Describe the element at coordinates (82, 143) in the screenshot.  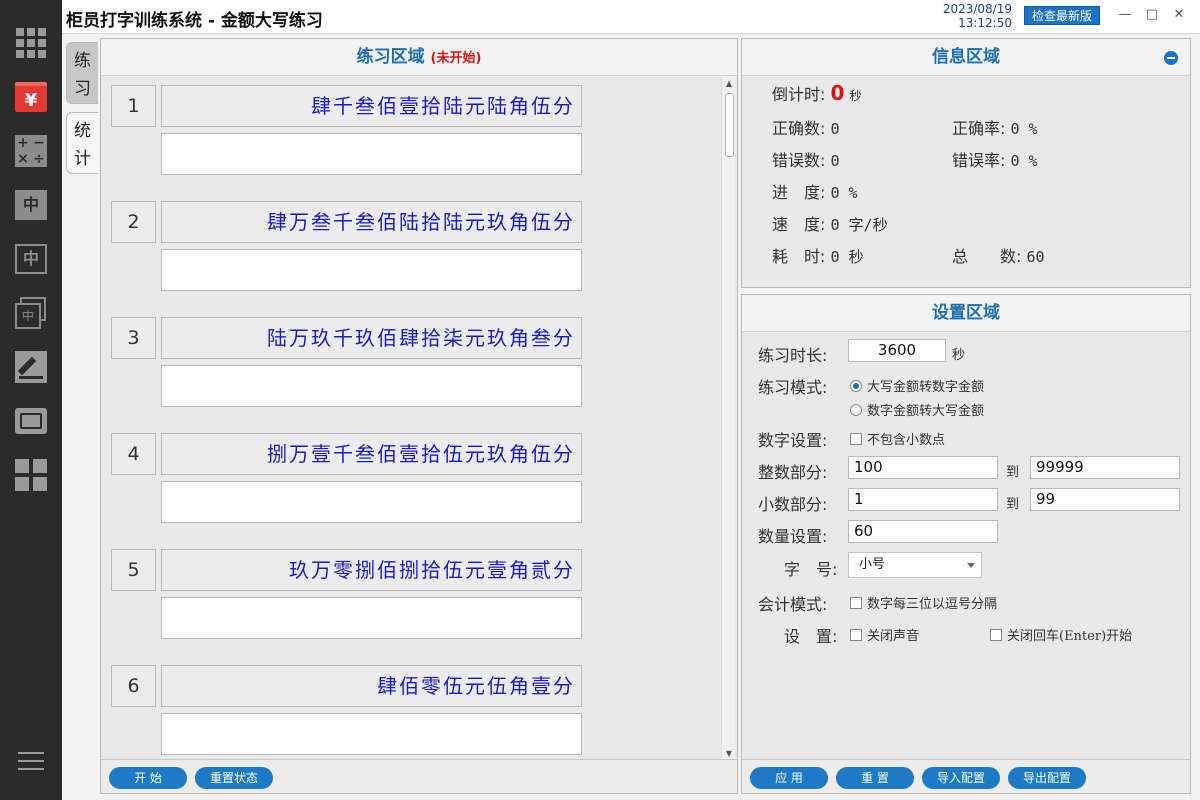
I see `tab-statistics: 统计` at that location.